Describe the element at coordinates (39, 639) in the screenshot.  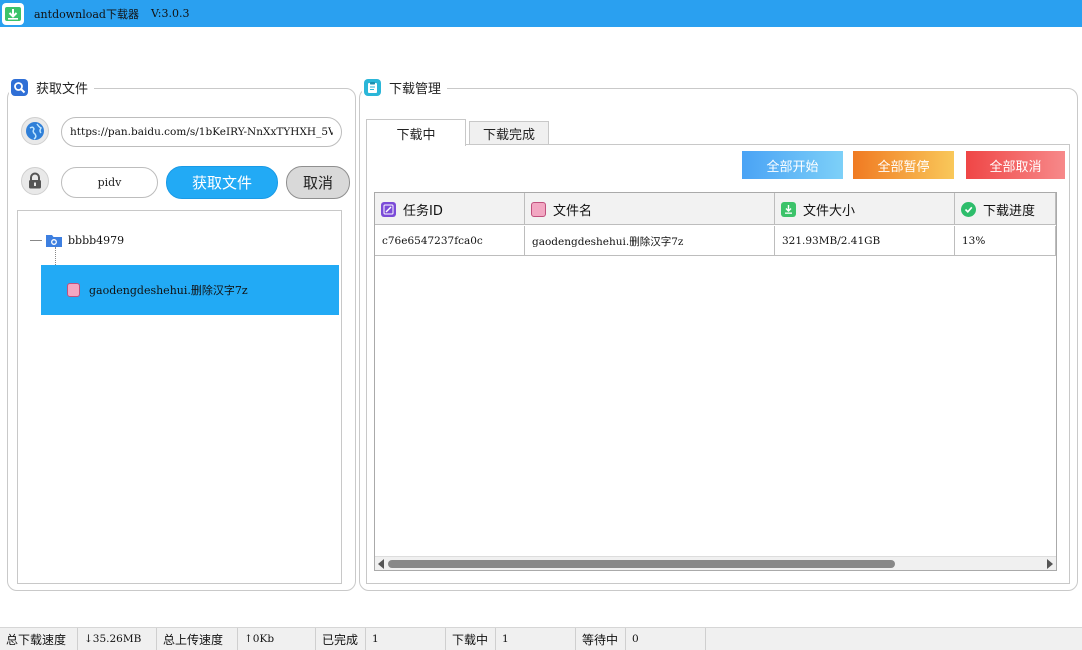
I see `status-total-download-label: 总下载速度` at that location.